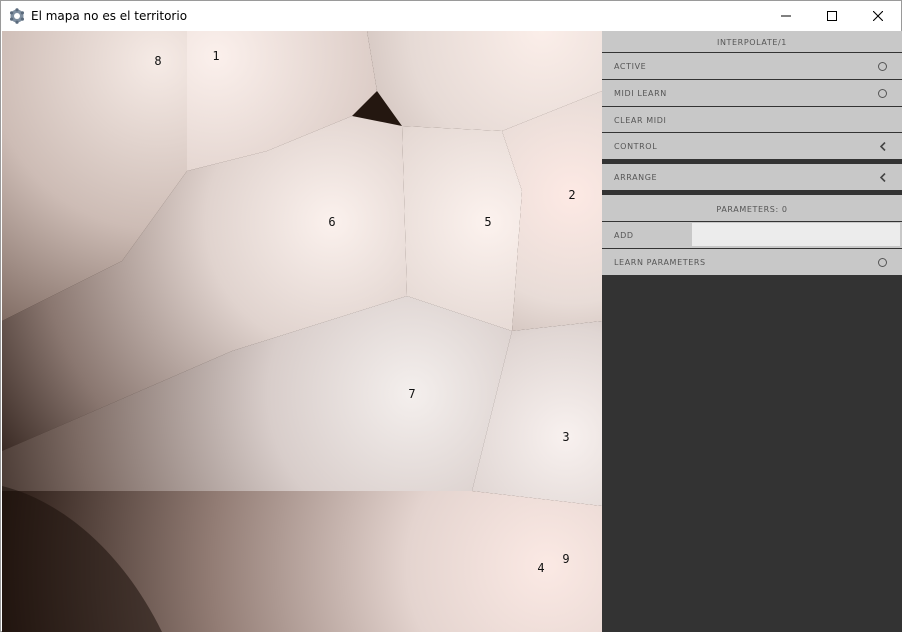 This screenshot has height=632, width=902. Describe the element at coordinates (882, 93) in the screenshot. I see `midi-learn-radio-icon` at that location.